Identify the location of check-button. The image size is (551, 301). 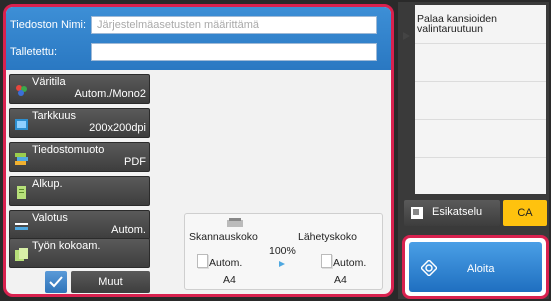
(56, 282).